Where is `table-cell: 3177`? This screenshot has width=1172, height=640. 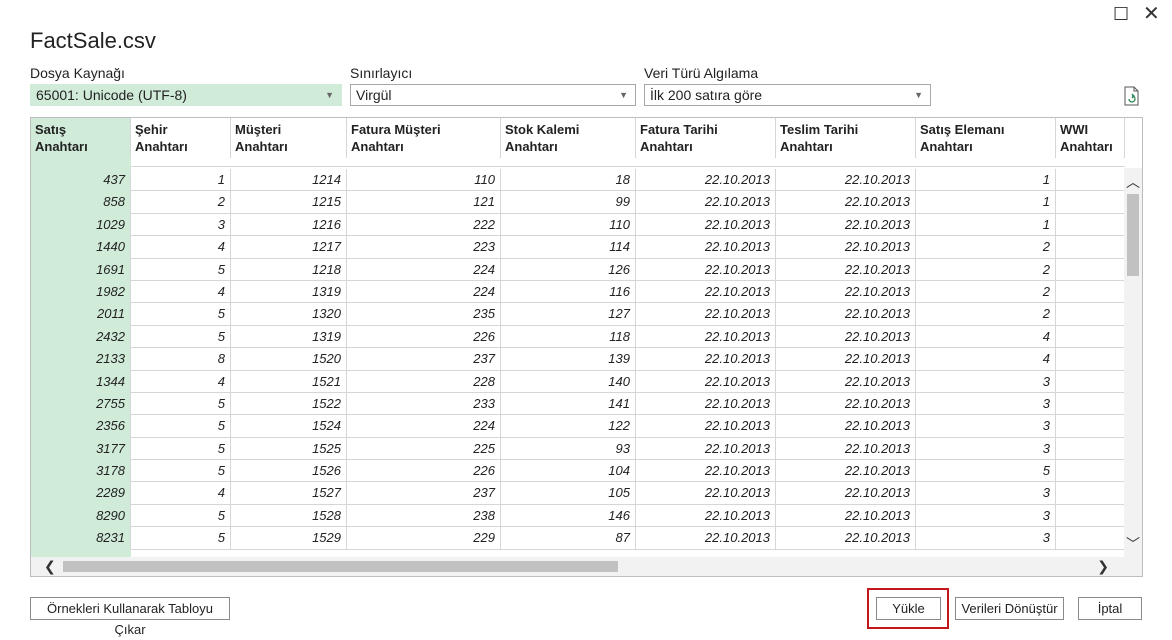 table-cell: 3177 is located at coordinates (81, 449).